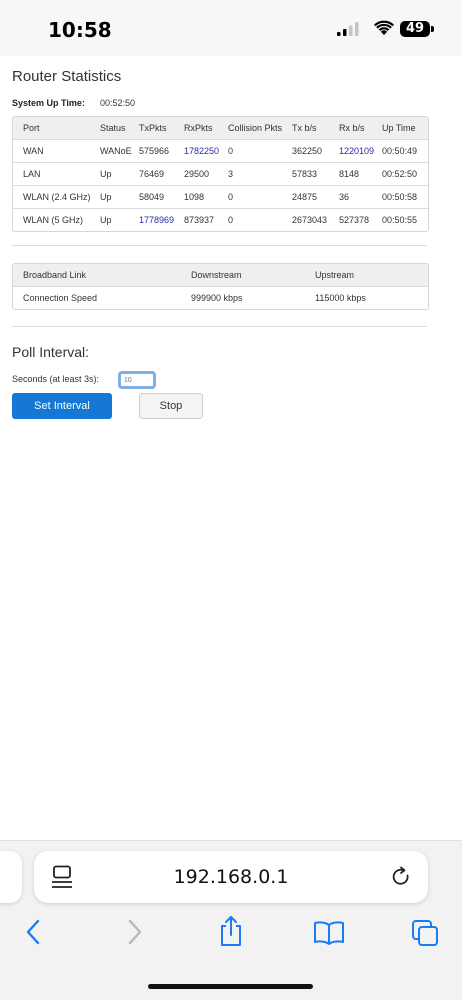  What do you see at coordinates (400, 197) in the screenshot?
I see `cell-up-time: 00:50:58` at bounding box center [400, 197].